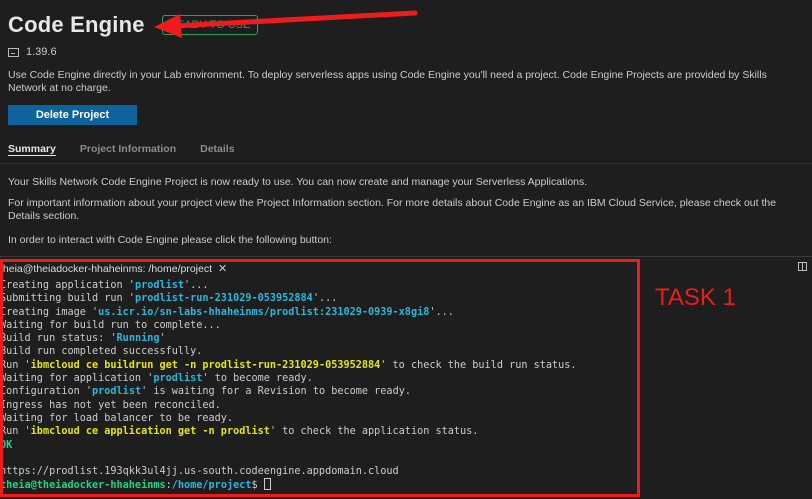  What do you see at coordinates (802, 266) in the screenshot?
I see `split-terminal-icon` at bounding box center [802, 266].